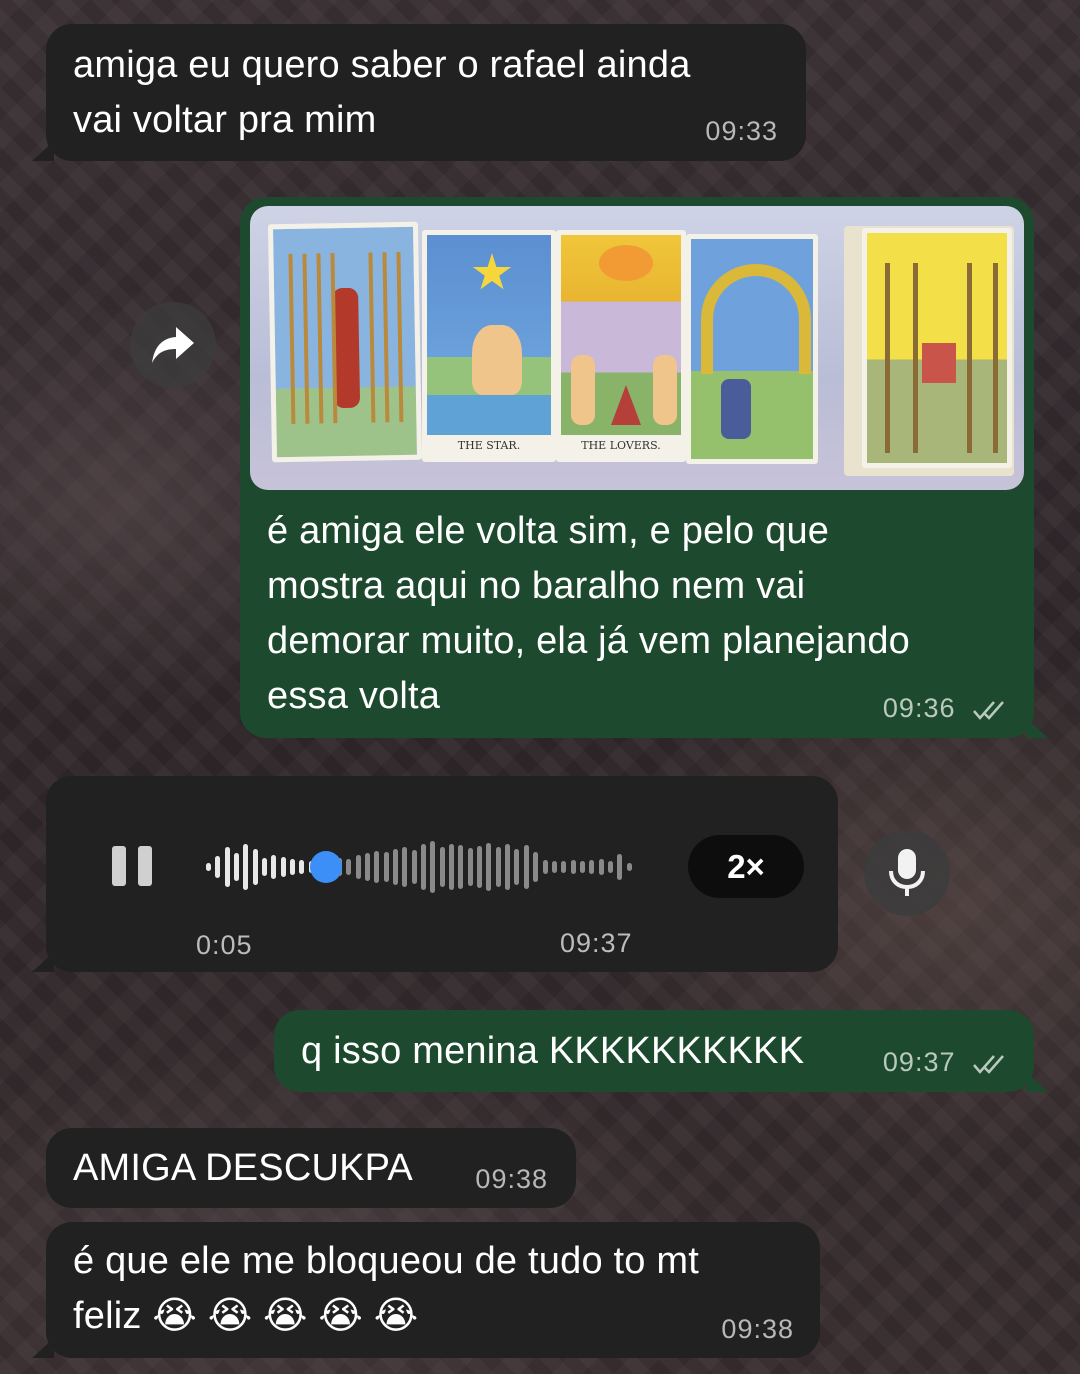 This screenshot has height=1374, width=1080. Describe the element at coordinates (536, 586) in the screenshot. I see `message-text-line: mostra aqui no baralho nem vai` at that location.